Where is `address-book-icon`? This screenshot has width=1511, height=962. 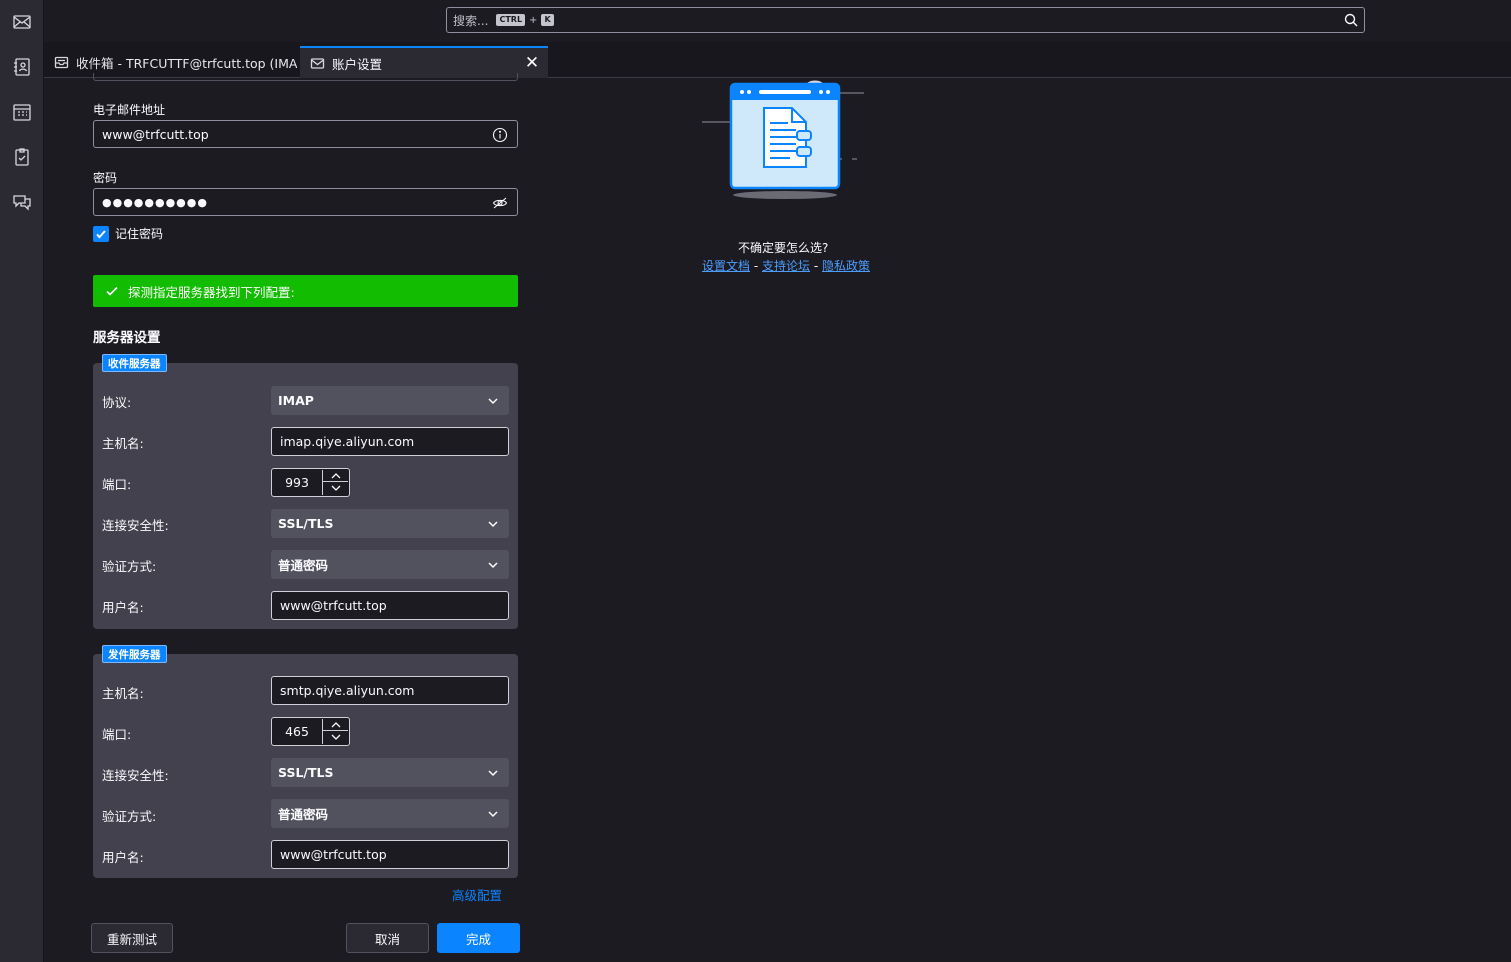
address-book-icon is located at coordinates (22, 67).